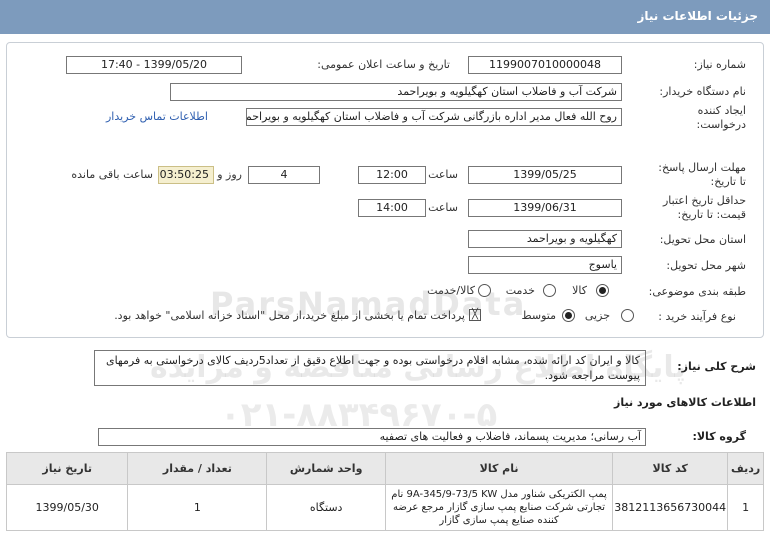  Describe the element at coordinates (157, 116) in the screenshot. I see `buyer-contact-link: اطلاعات تماس خریدار` at that location.